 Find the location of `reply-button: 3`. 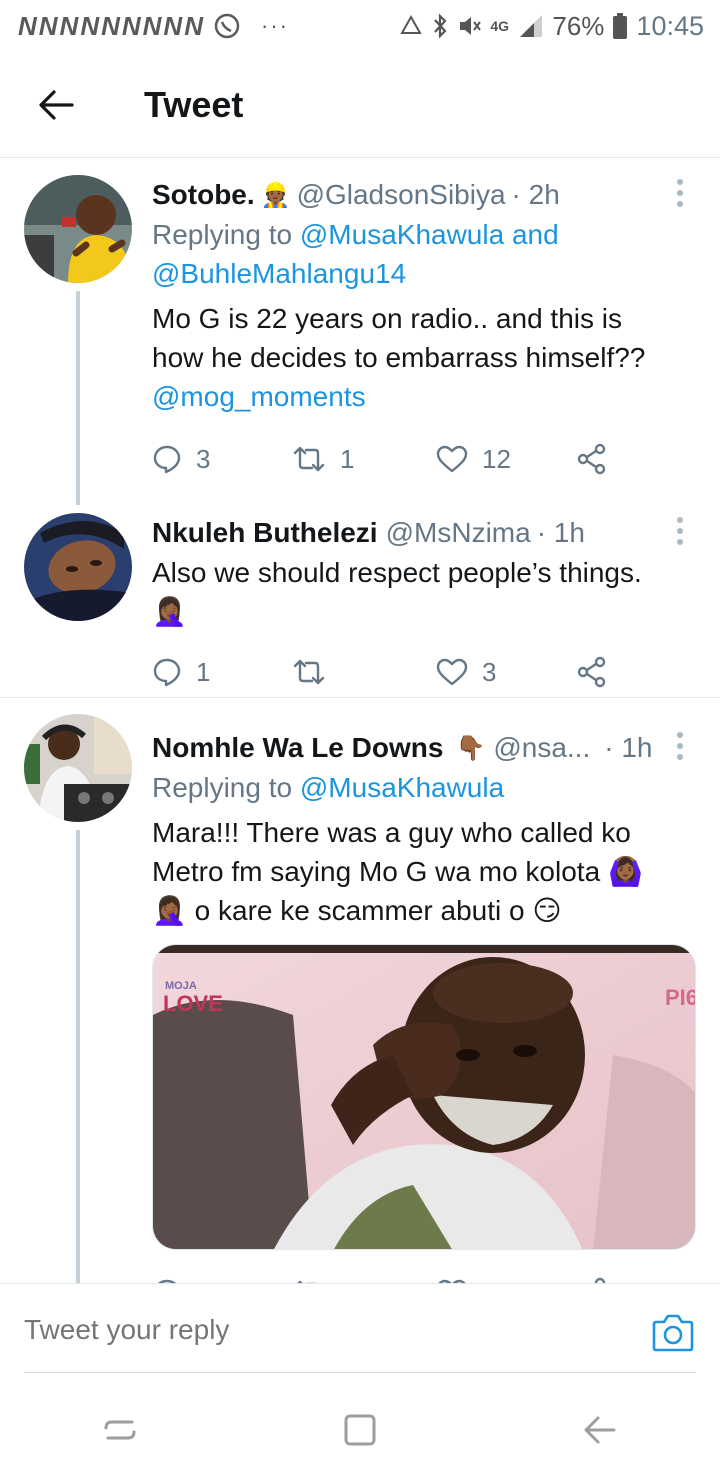

reply-button: 3 is located at coordinates (222, 459).